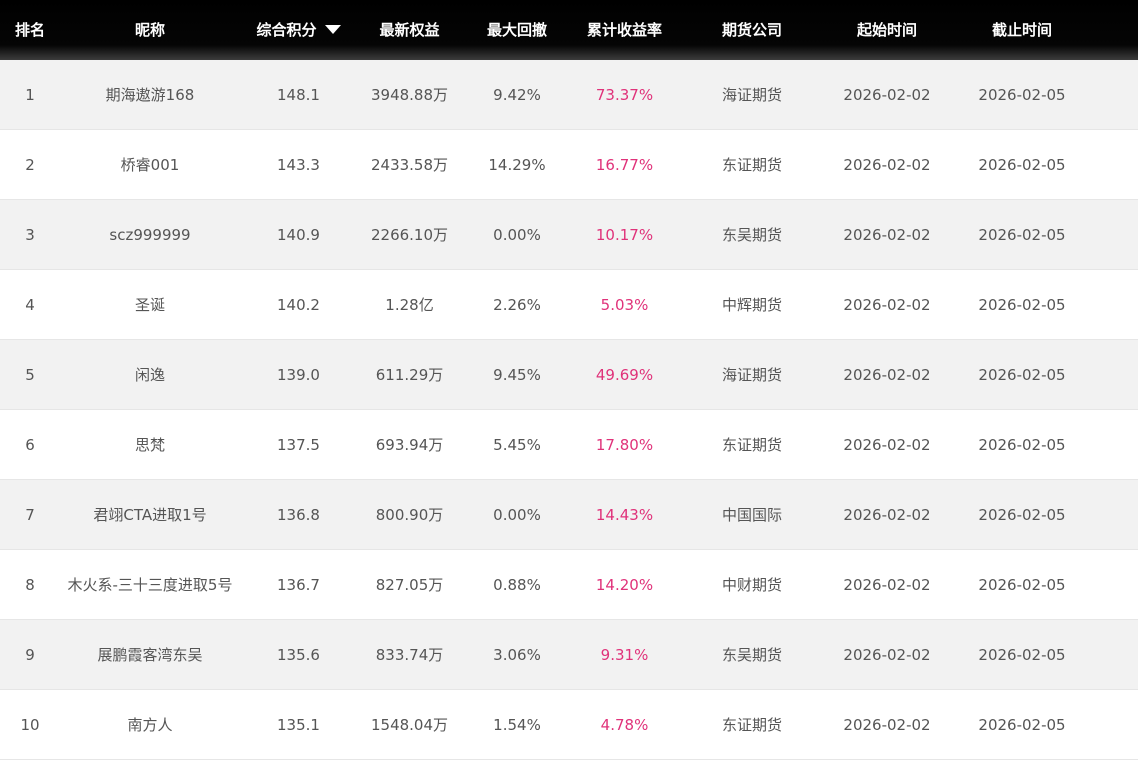  I want to click on cell-score: 135.1, so click(298, 724).